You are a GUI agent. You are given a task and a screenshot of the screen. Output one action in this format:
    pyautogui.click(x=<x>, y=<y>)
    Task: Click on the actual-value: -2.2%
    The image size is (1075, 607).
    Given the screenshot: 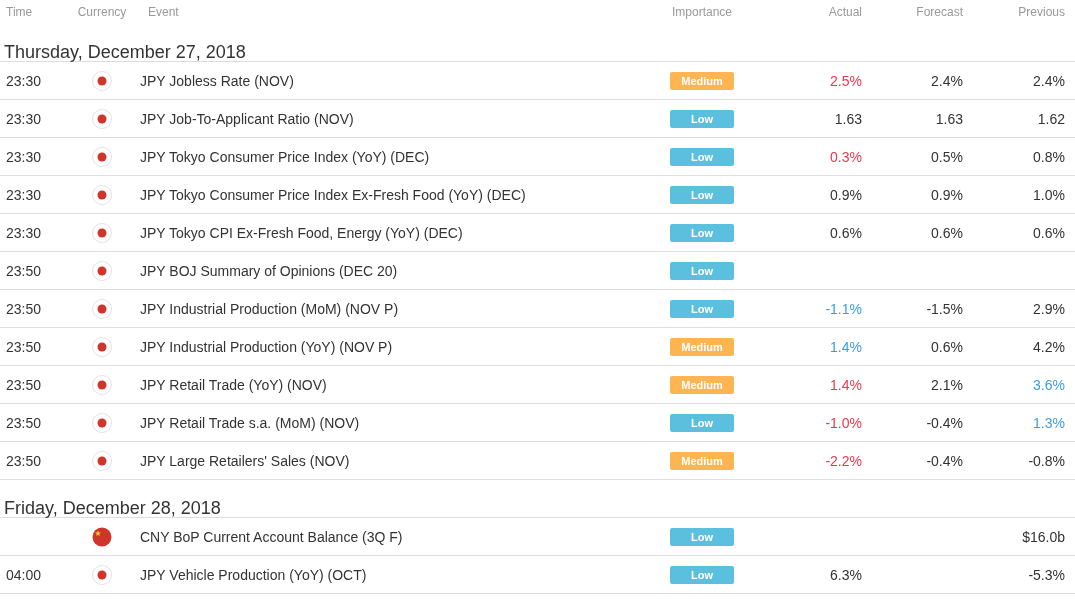 What is the action you would take?
    pyautogui.click(x=843, y=460)
    